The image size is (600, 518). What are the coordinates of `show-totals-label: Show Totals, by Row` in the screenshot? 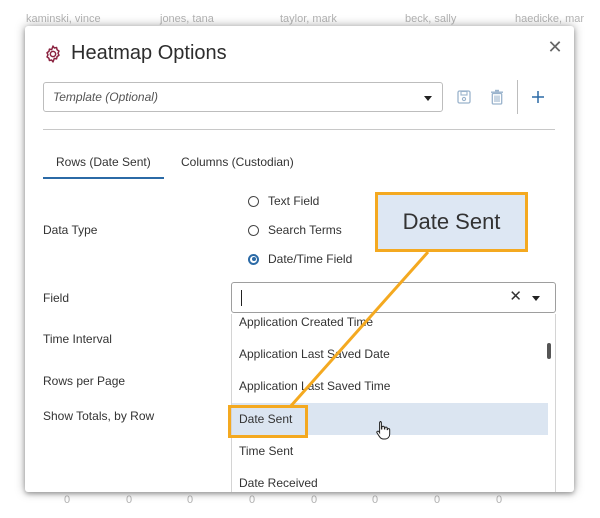 It's located at (99, 416).